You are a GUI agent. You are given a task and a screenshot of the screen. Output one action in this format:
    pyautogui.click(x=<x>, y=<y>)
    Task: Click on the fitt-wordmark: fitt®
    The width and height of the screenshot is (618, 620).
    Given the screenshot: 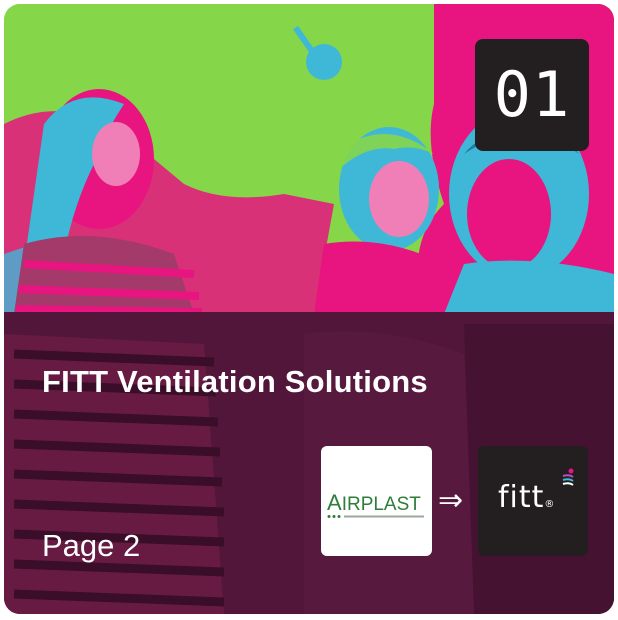 What is the action you would take?
    pyautogui.click(x=527, y=497)
    